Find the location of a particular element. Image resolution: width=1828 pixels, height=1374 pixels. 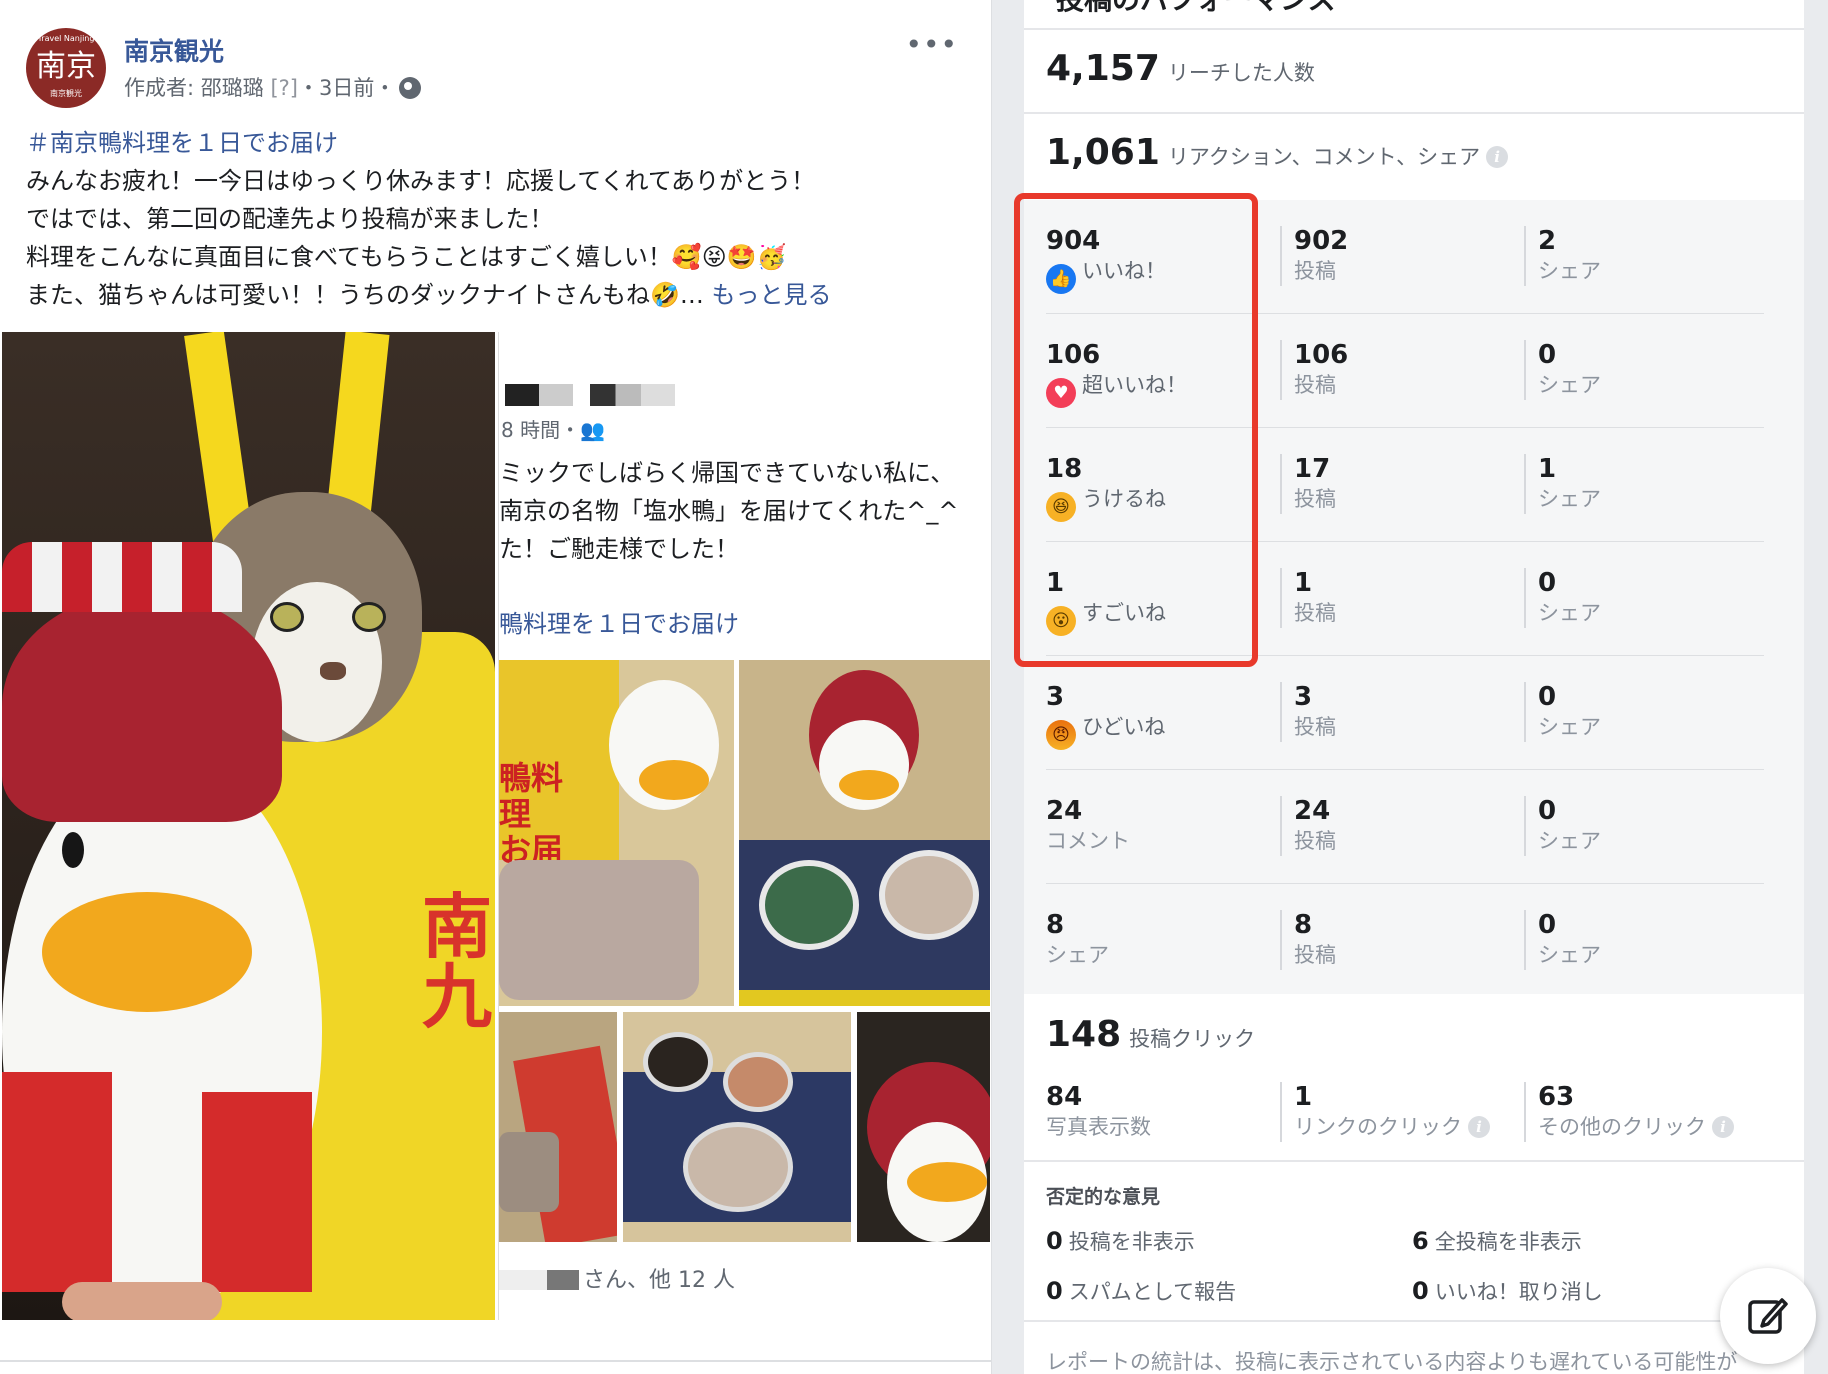

engagement-metric: 1,061 リアクション、コメント、シェア i is located at coordinates (1277, 152).